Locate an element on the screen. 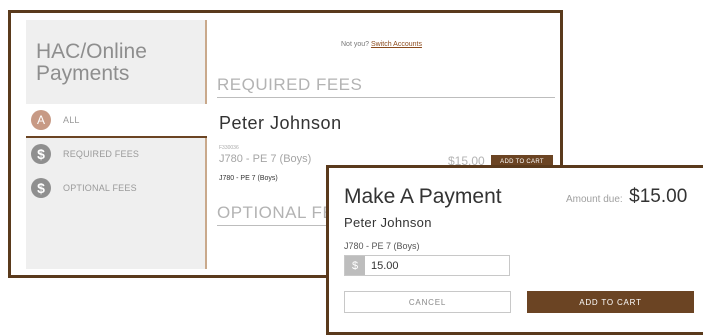 Image resolution: width=703 pixels, height=335 pixels. amount-due-label: Amount due: is located at coordinates (594, 199).